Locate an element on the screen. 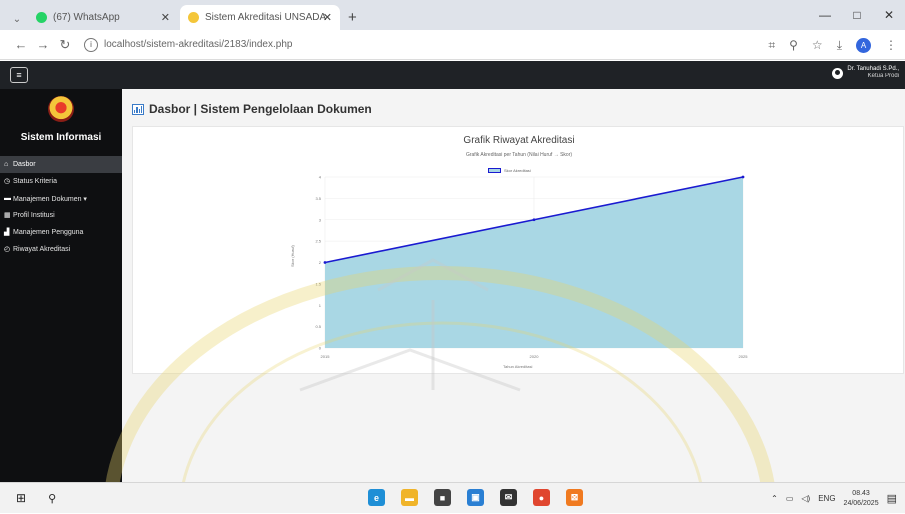 The height and width of the screenshot is (514, 905). photos-icon: ▣ is located at coordinates (475, 497).